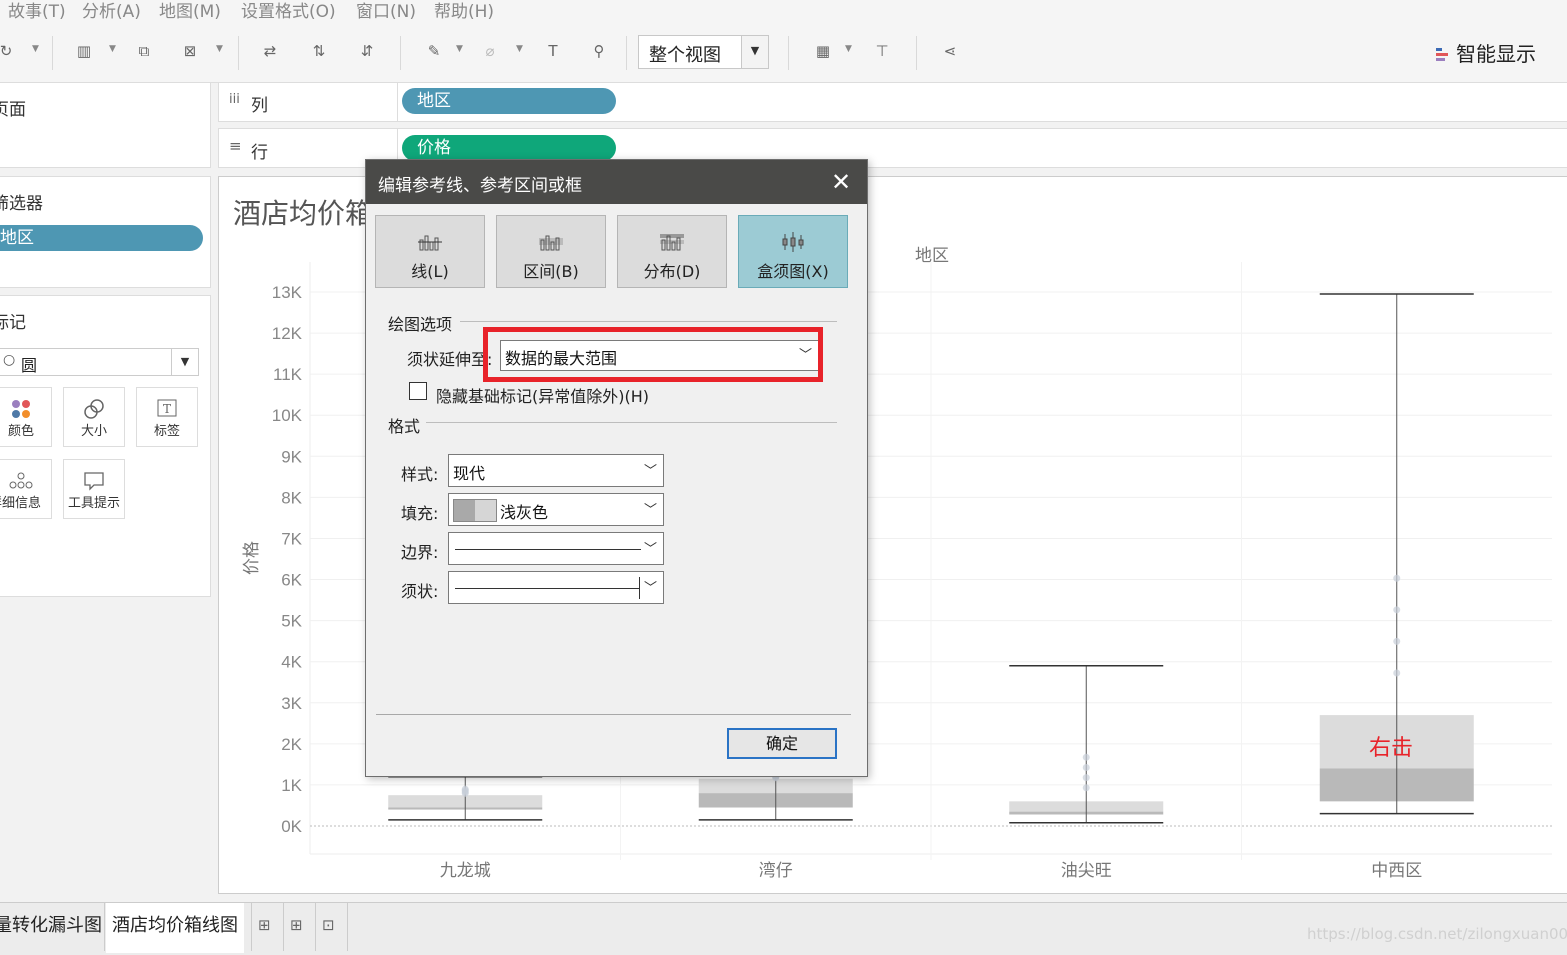 The image size is (1567, 955). What do you see at coordinates (782, 743) in the screenshot?
I see `ok-button: 确定` at bounding box center [782, 743].